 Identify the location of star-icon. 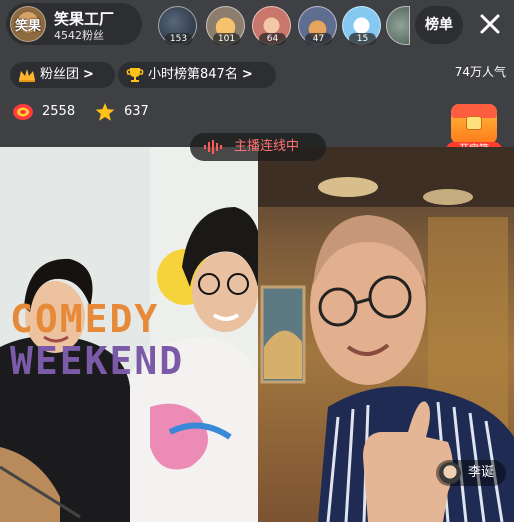
(105, 112).